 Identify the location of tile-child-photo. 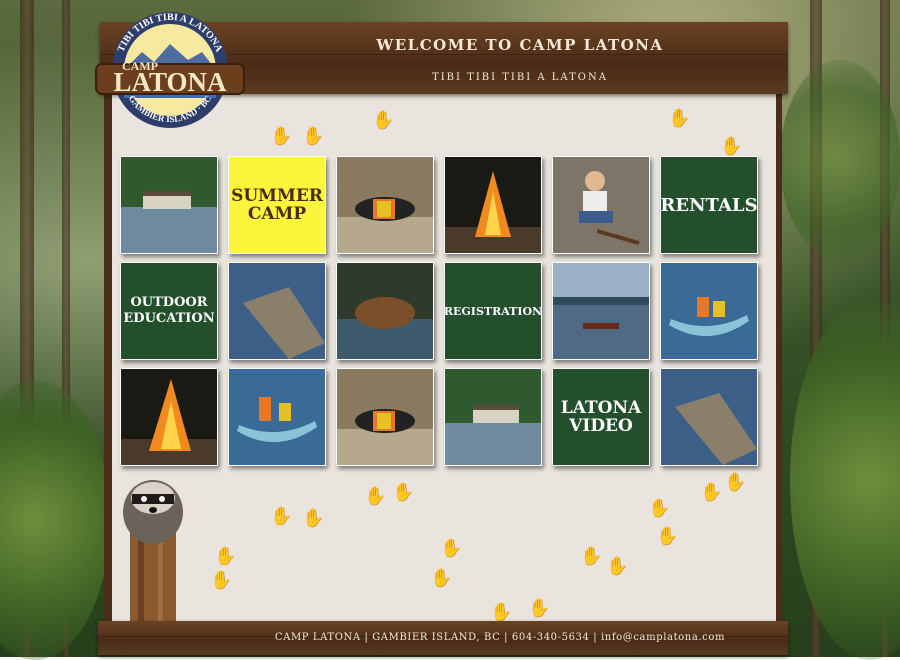
(601, 205).